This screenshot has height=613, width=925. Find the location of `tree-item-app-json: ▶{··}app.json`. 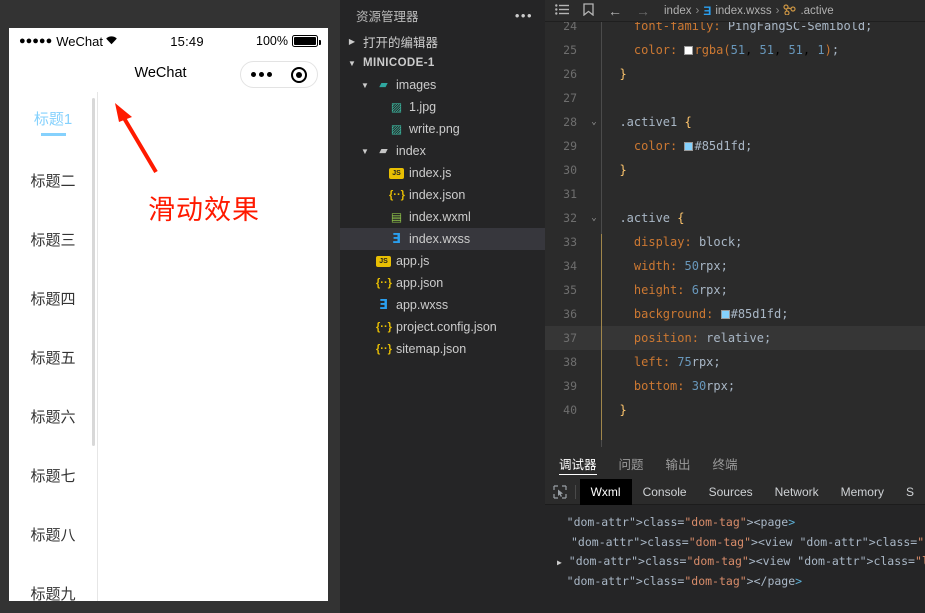

tree-item-app-json: ▶{··}app.json is located at coordinates (442, 283).